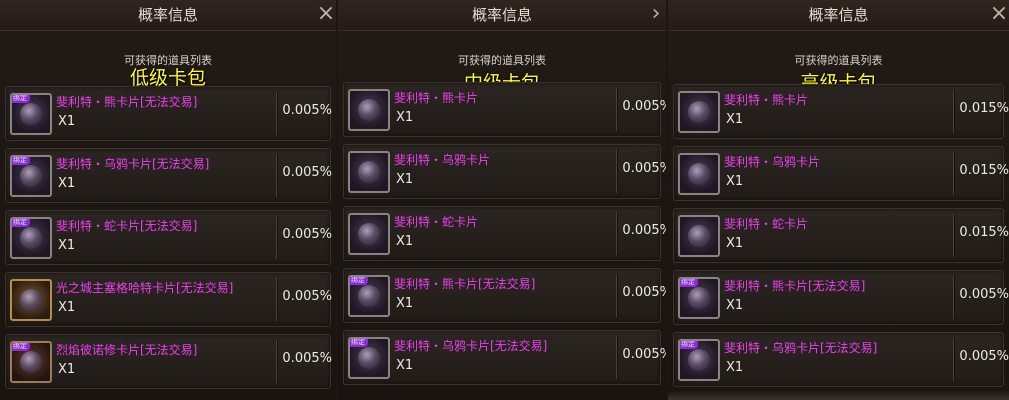 The height and width of the screenshot is (400, 1009). What do you see at coordinates (841, 173) in the screenshot?
I see `item-row: 斐利特・乌鸦卡片 X1 0.015%` at bounding box center [841, 173].